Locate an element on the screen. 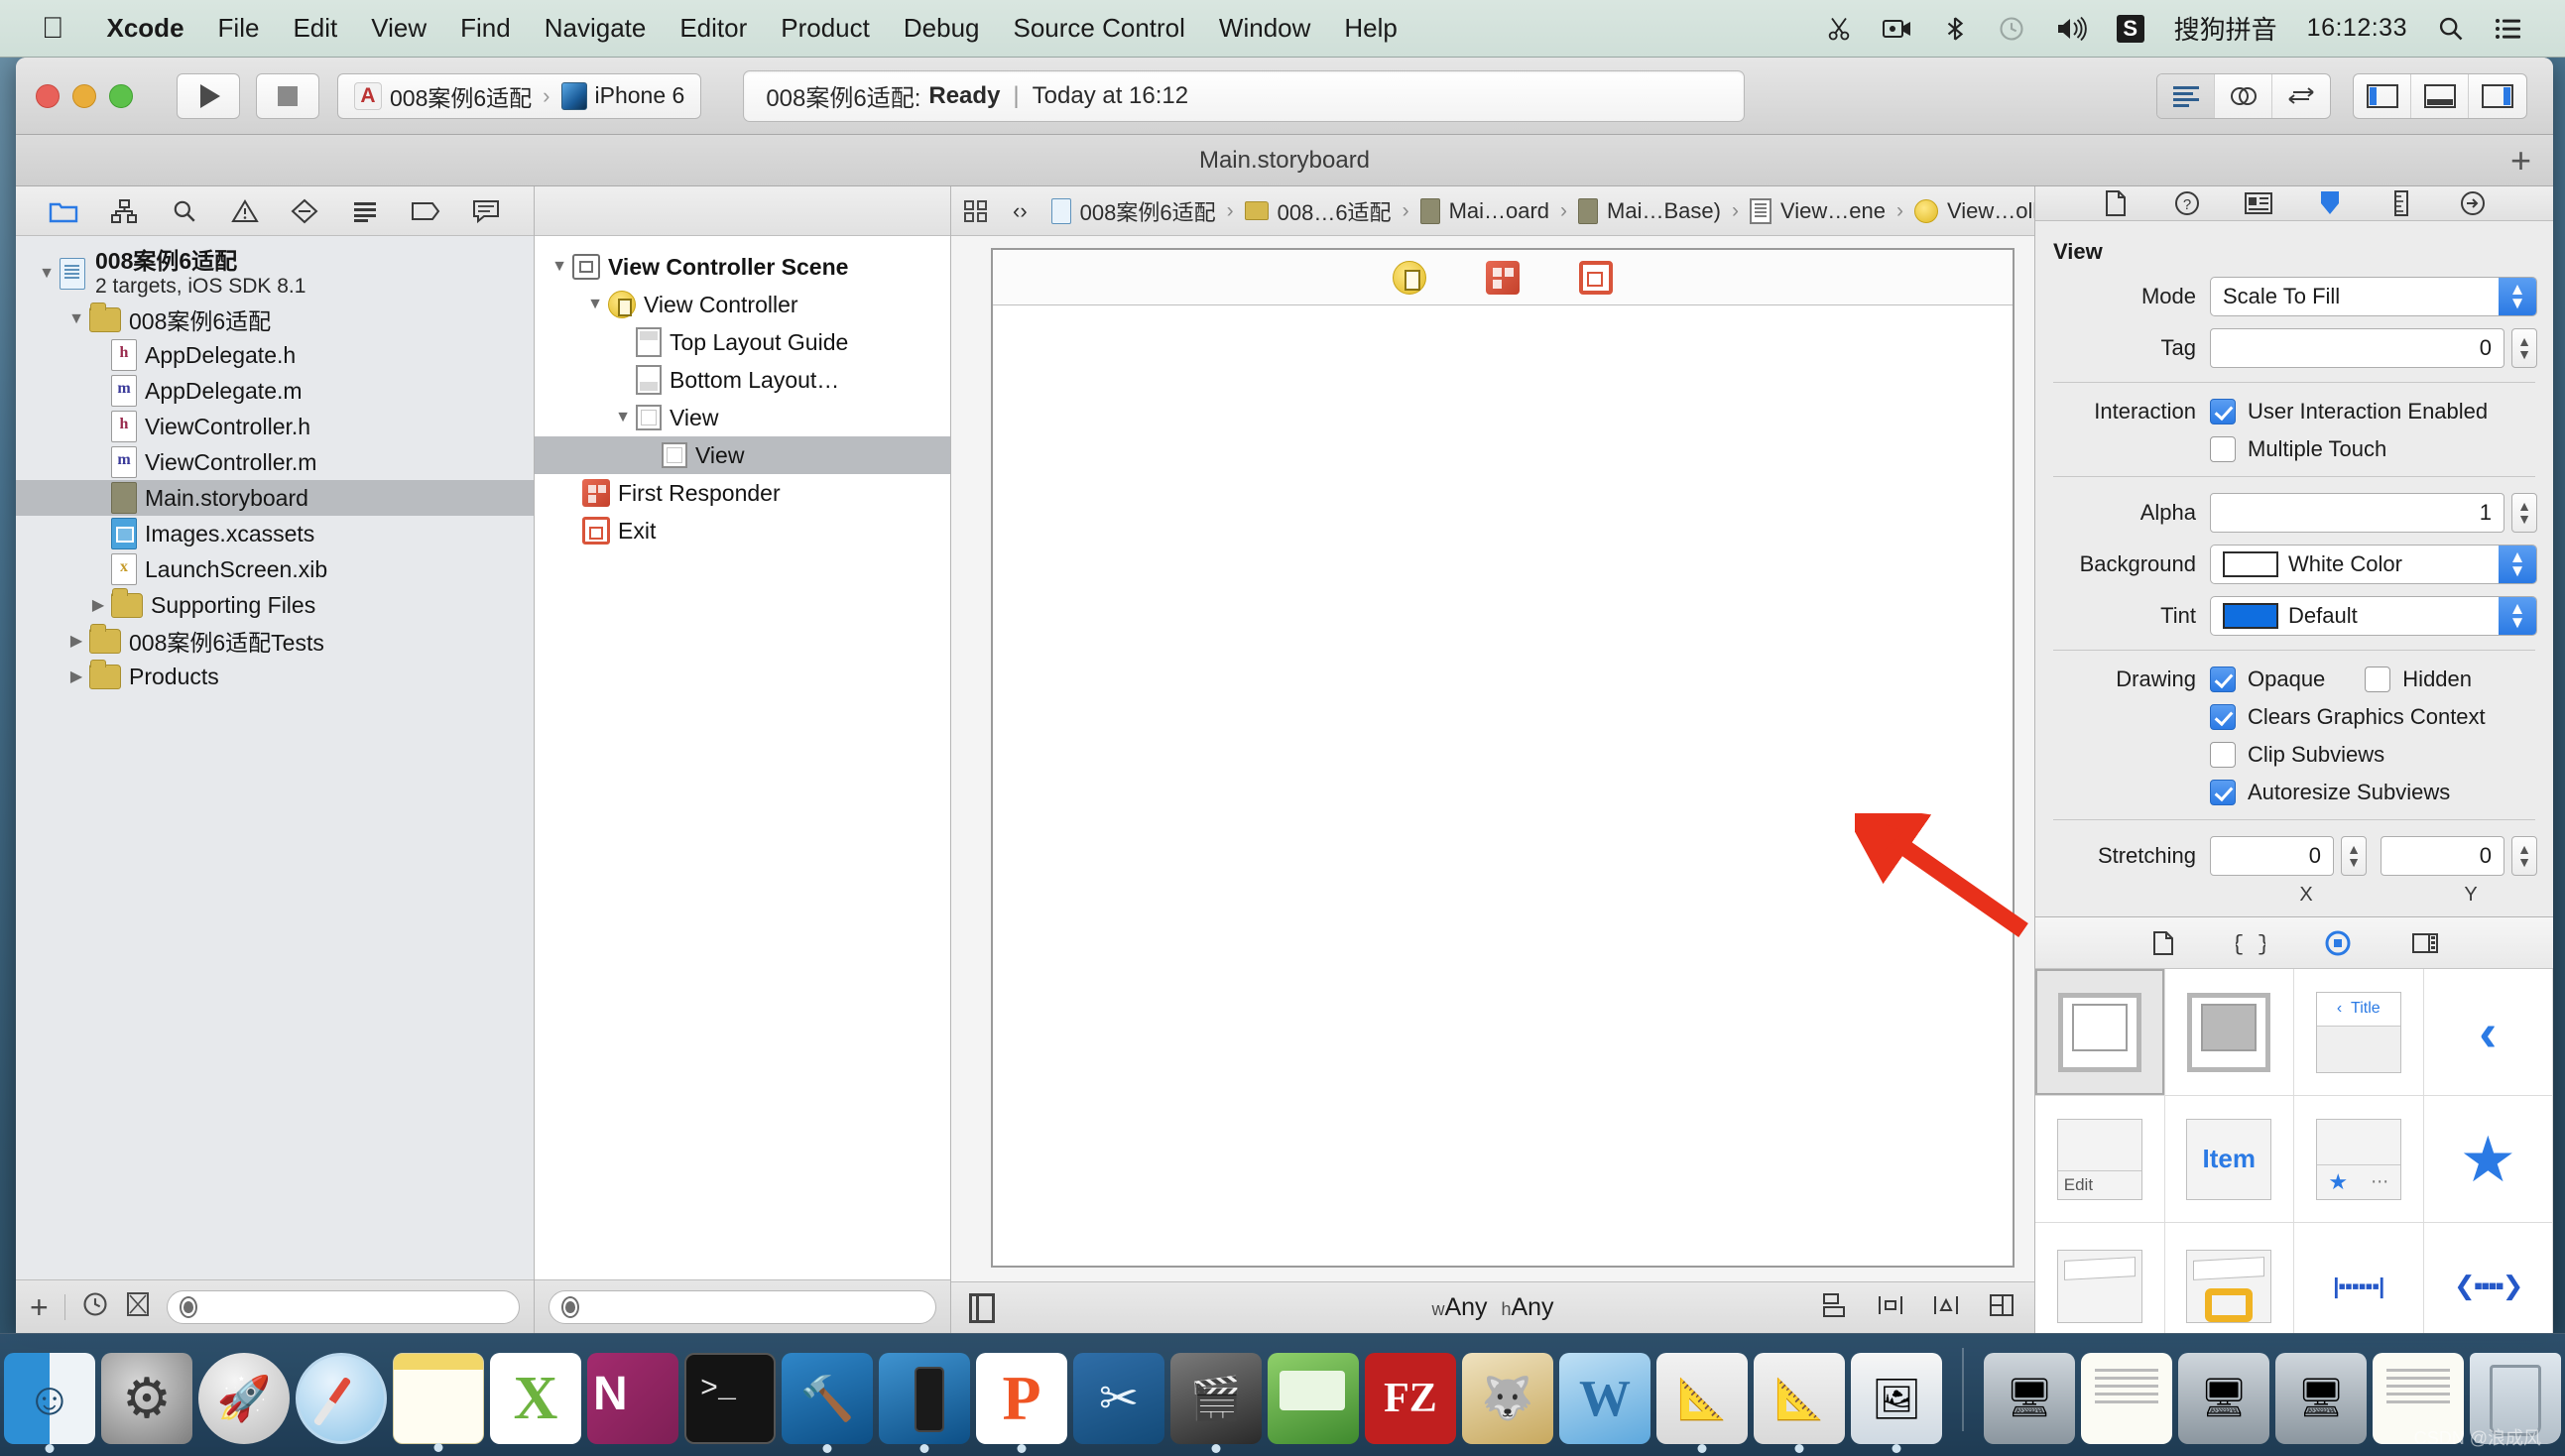 This screenshot has width=2565, height=1456. library-item-view-controller is located at coordinates (2100, 1032).